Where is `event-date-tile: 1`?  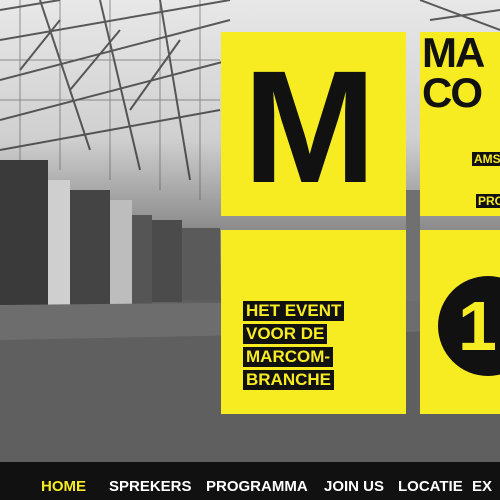
event-date-tile: 1 is located at coordinates (460, 322).